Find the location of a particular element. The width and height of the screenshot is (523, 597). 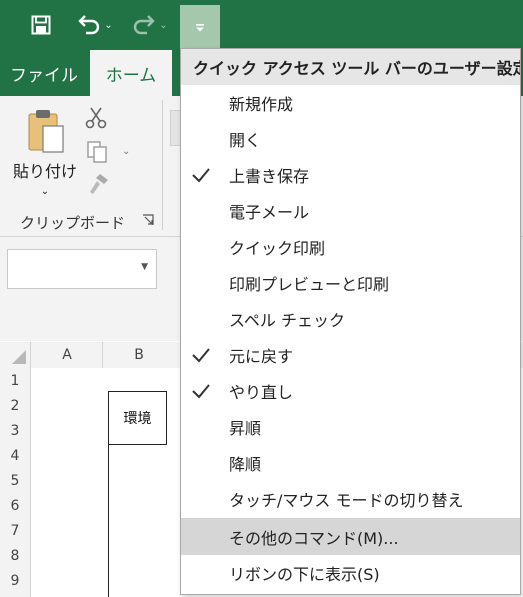

select-all-corner is located at coordinates (15, 355).